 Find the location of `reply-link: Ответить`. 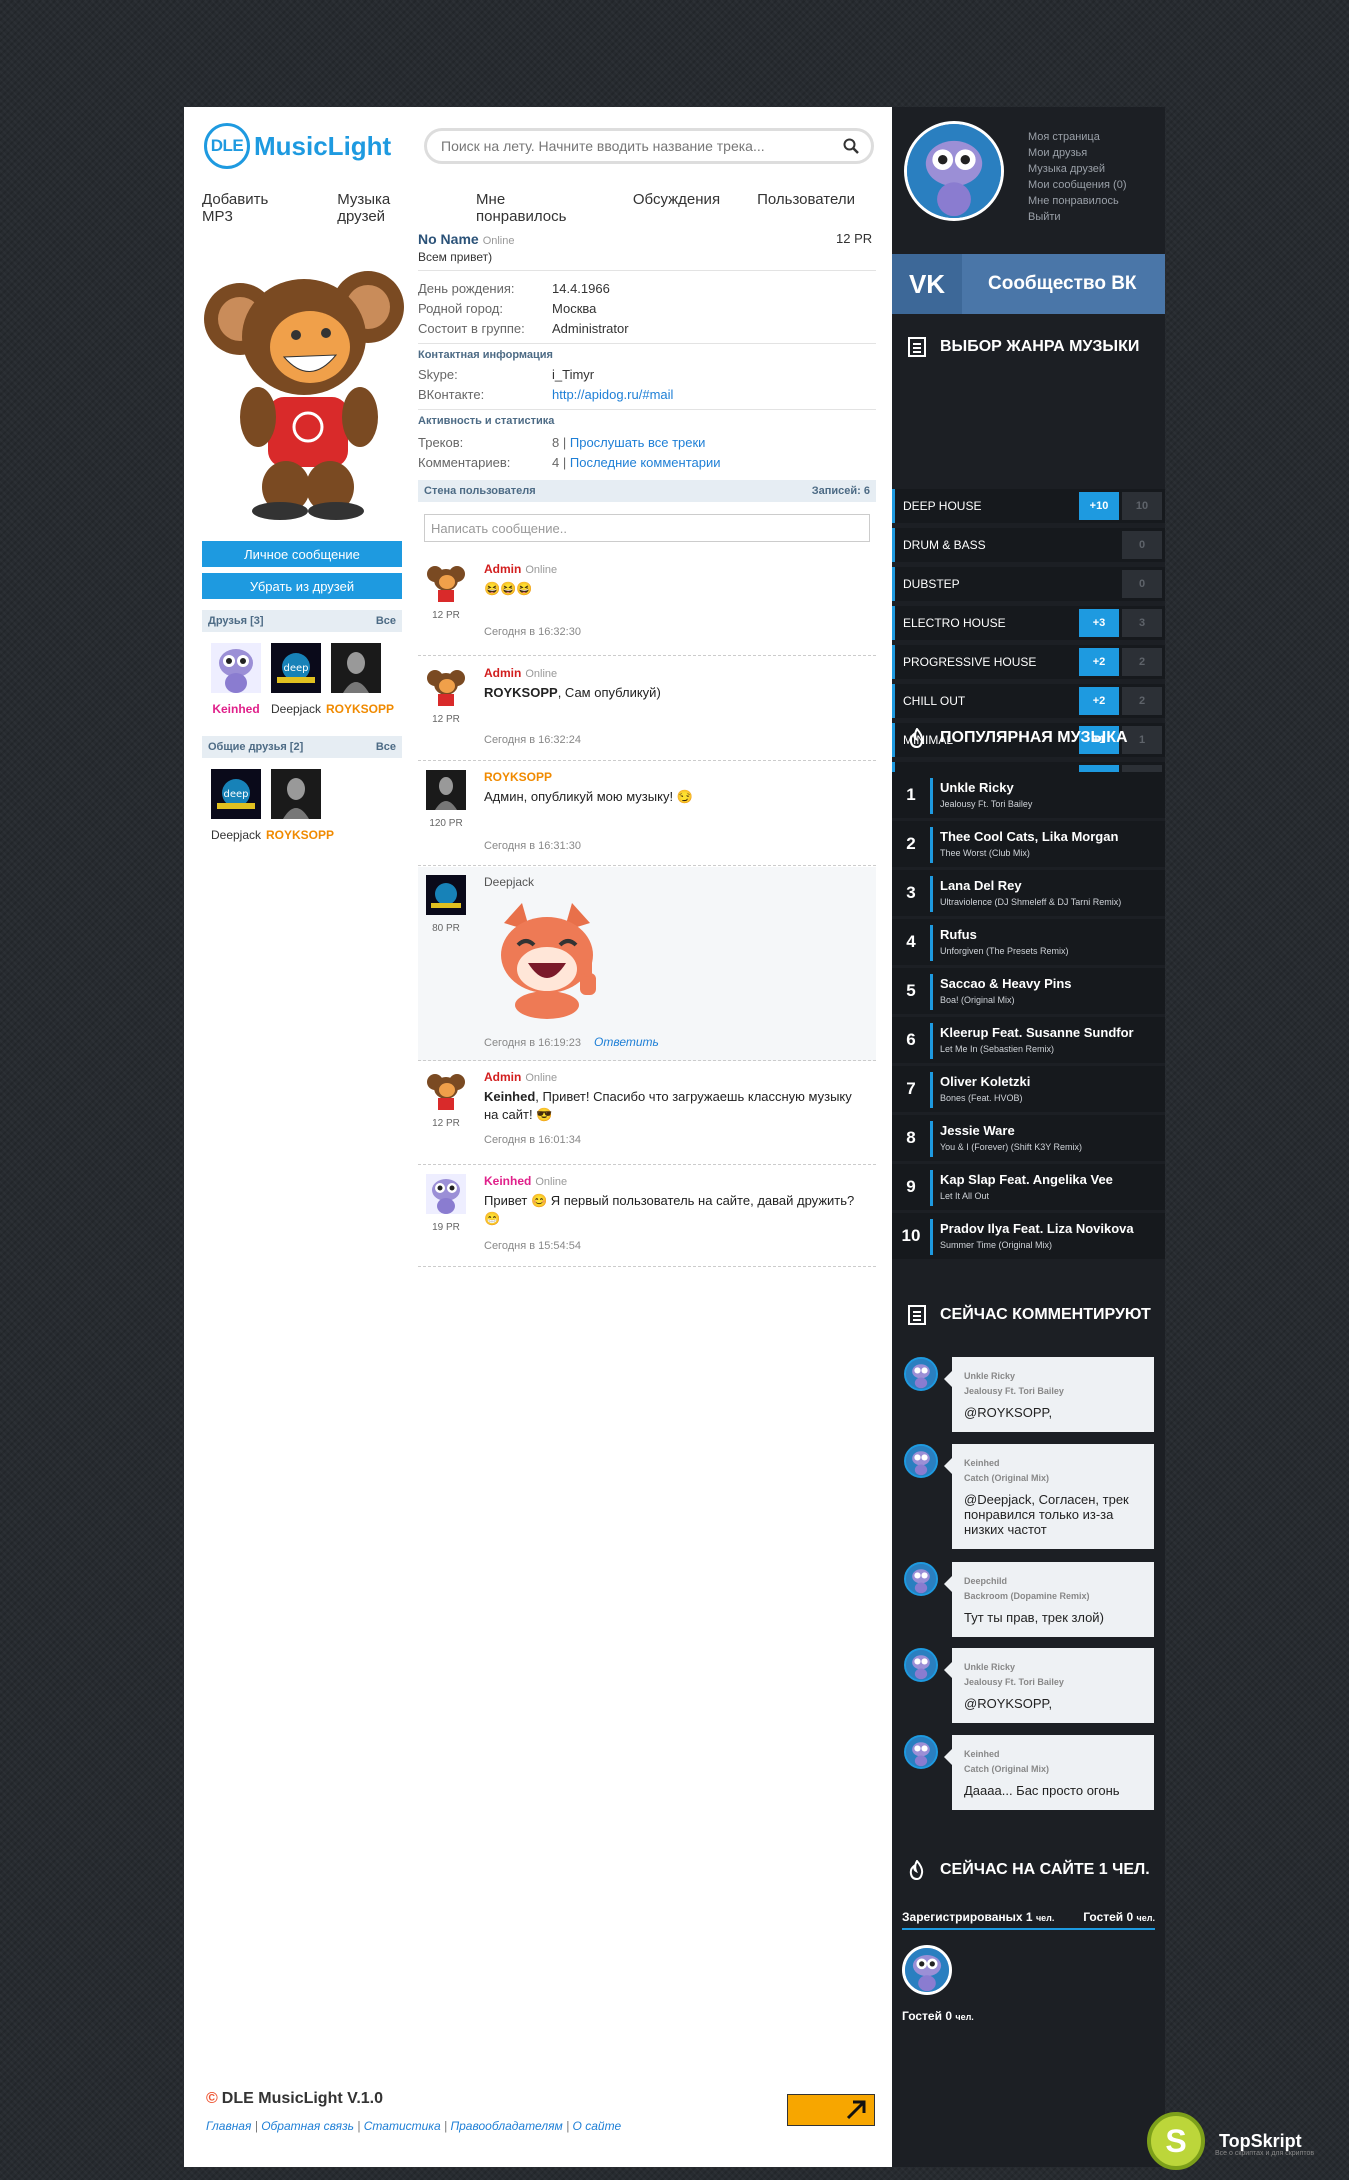

reply-link: Ответить is located at coordinates (626, 1042).